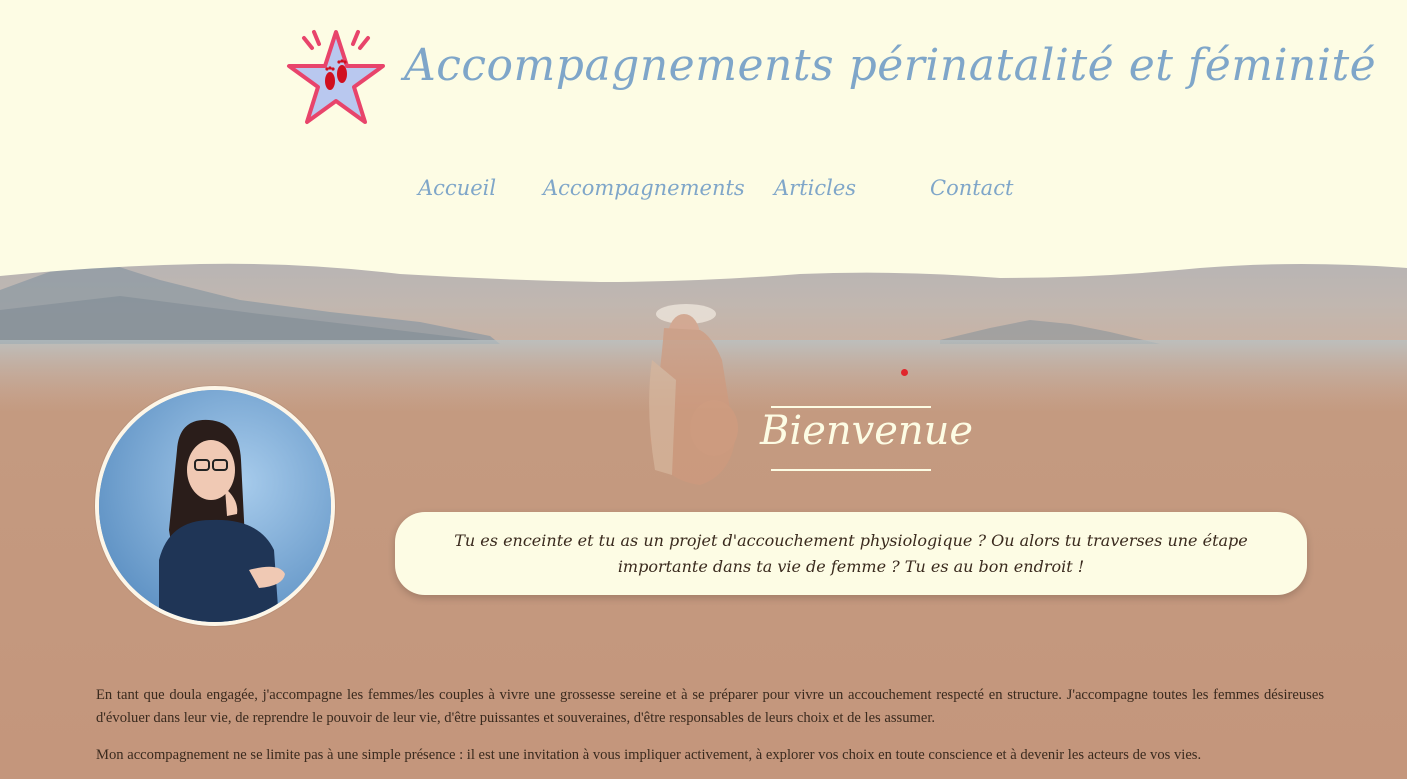 The width and height of the screenshot is (1407, 779). Describe the element at coordinates (867, 431) in the screenshot. I see `welcome-title: Bienvenue` at that location.